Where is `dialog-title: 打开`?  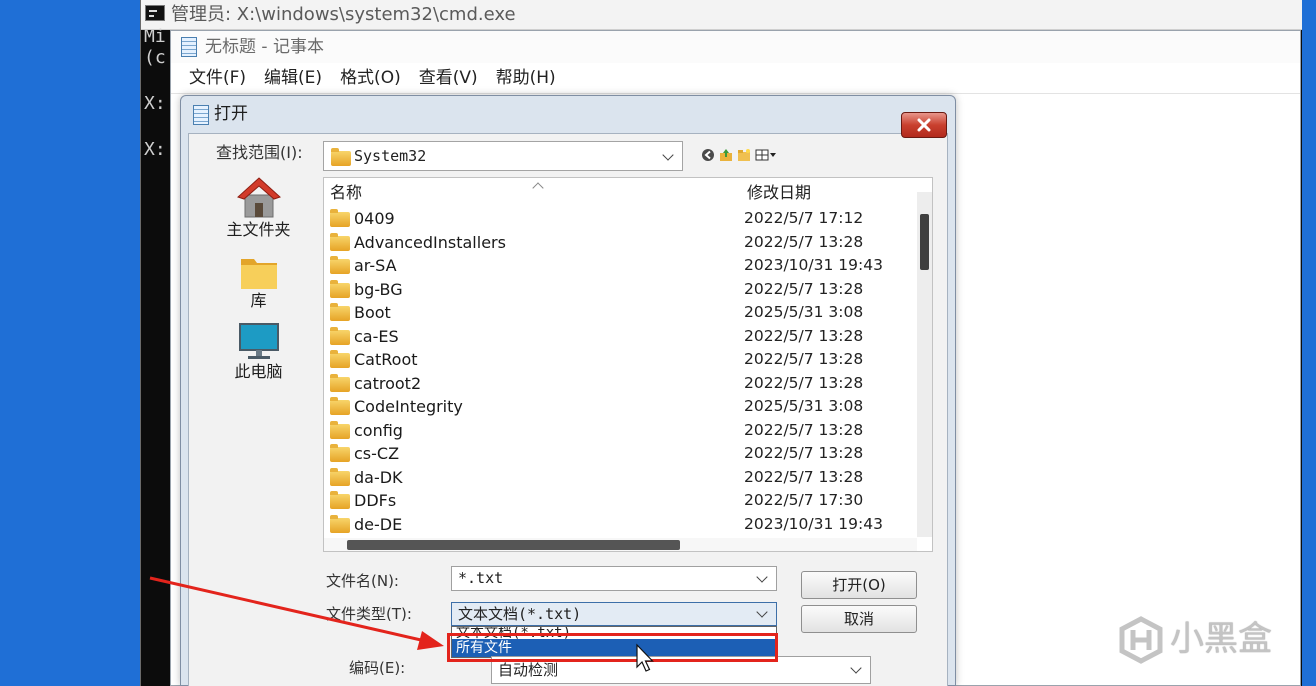
dialog-title: 打开 is located at coordinates (231, 114).